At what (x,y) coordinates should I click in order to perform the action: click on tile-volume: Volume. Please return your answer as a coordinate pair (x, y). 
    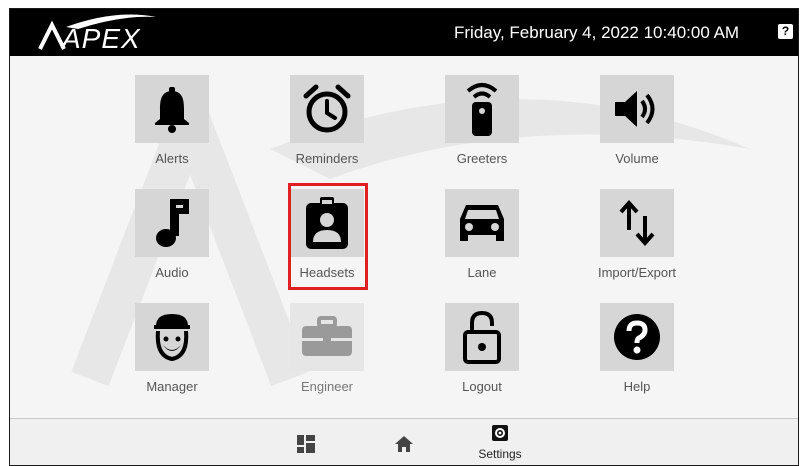
    Looking at the image, I should click on (637, 130).